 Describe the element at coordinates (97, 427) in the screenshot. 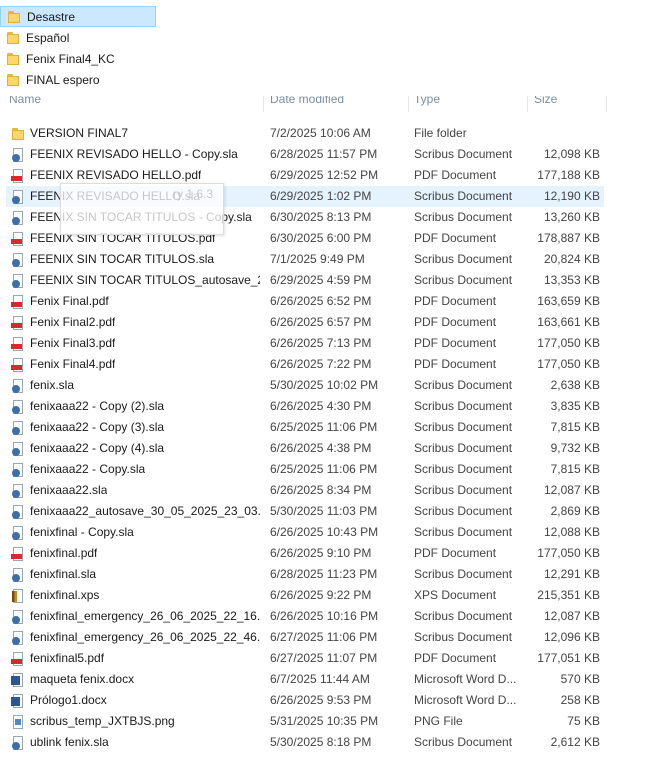

I see `file-name: fenixaaa22 - Copy (3).sla` at that location.